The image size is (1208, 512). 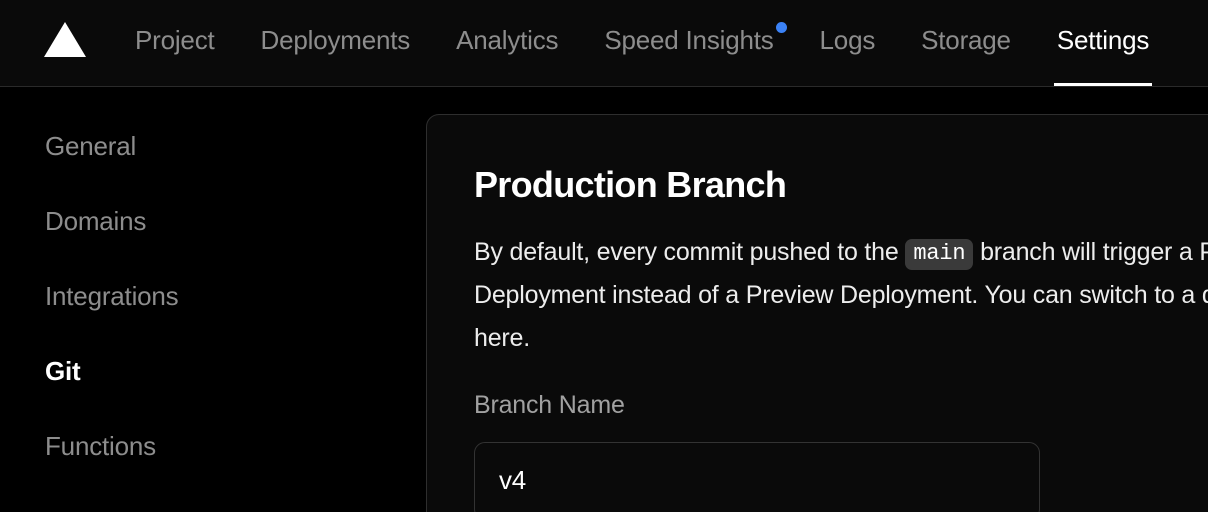 I want to click on nav-tab-project: Project, so click(x=175, y=43).